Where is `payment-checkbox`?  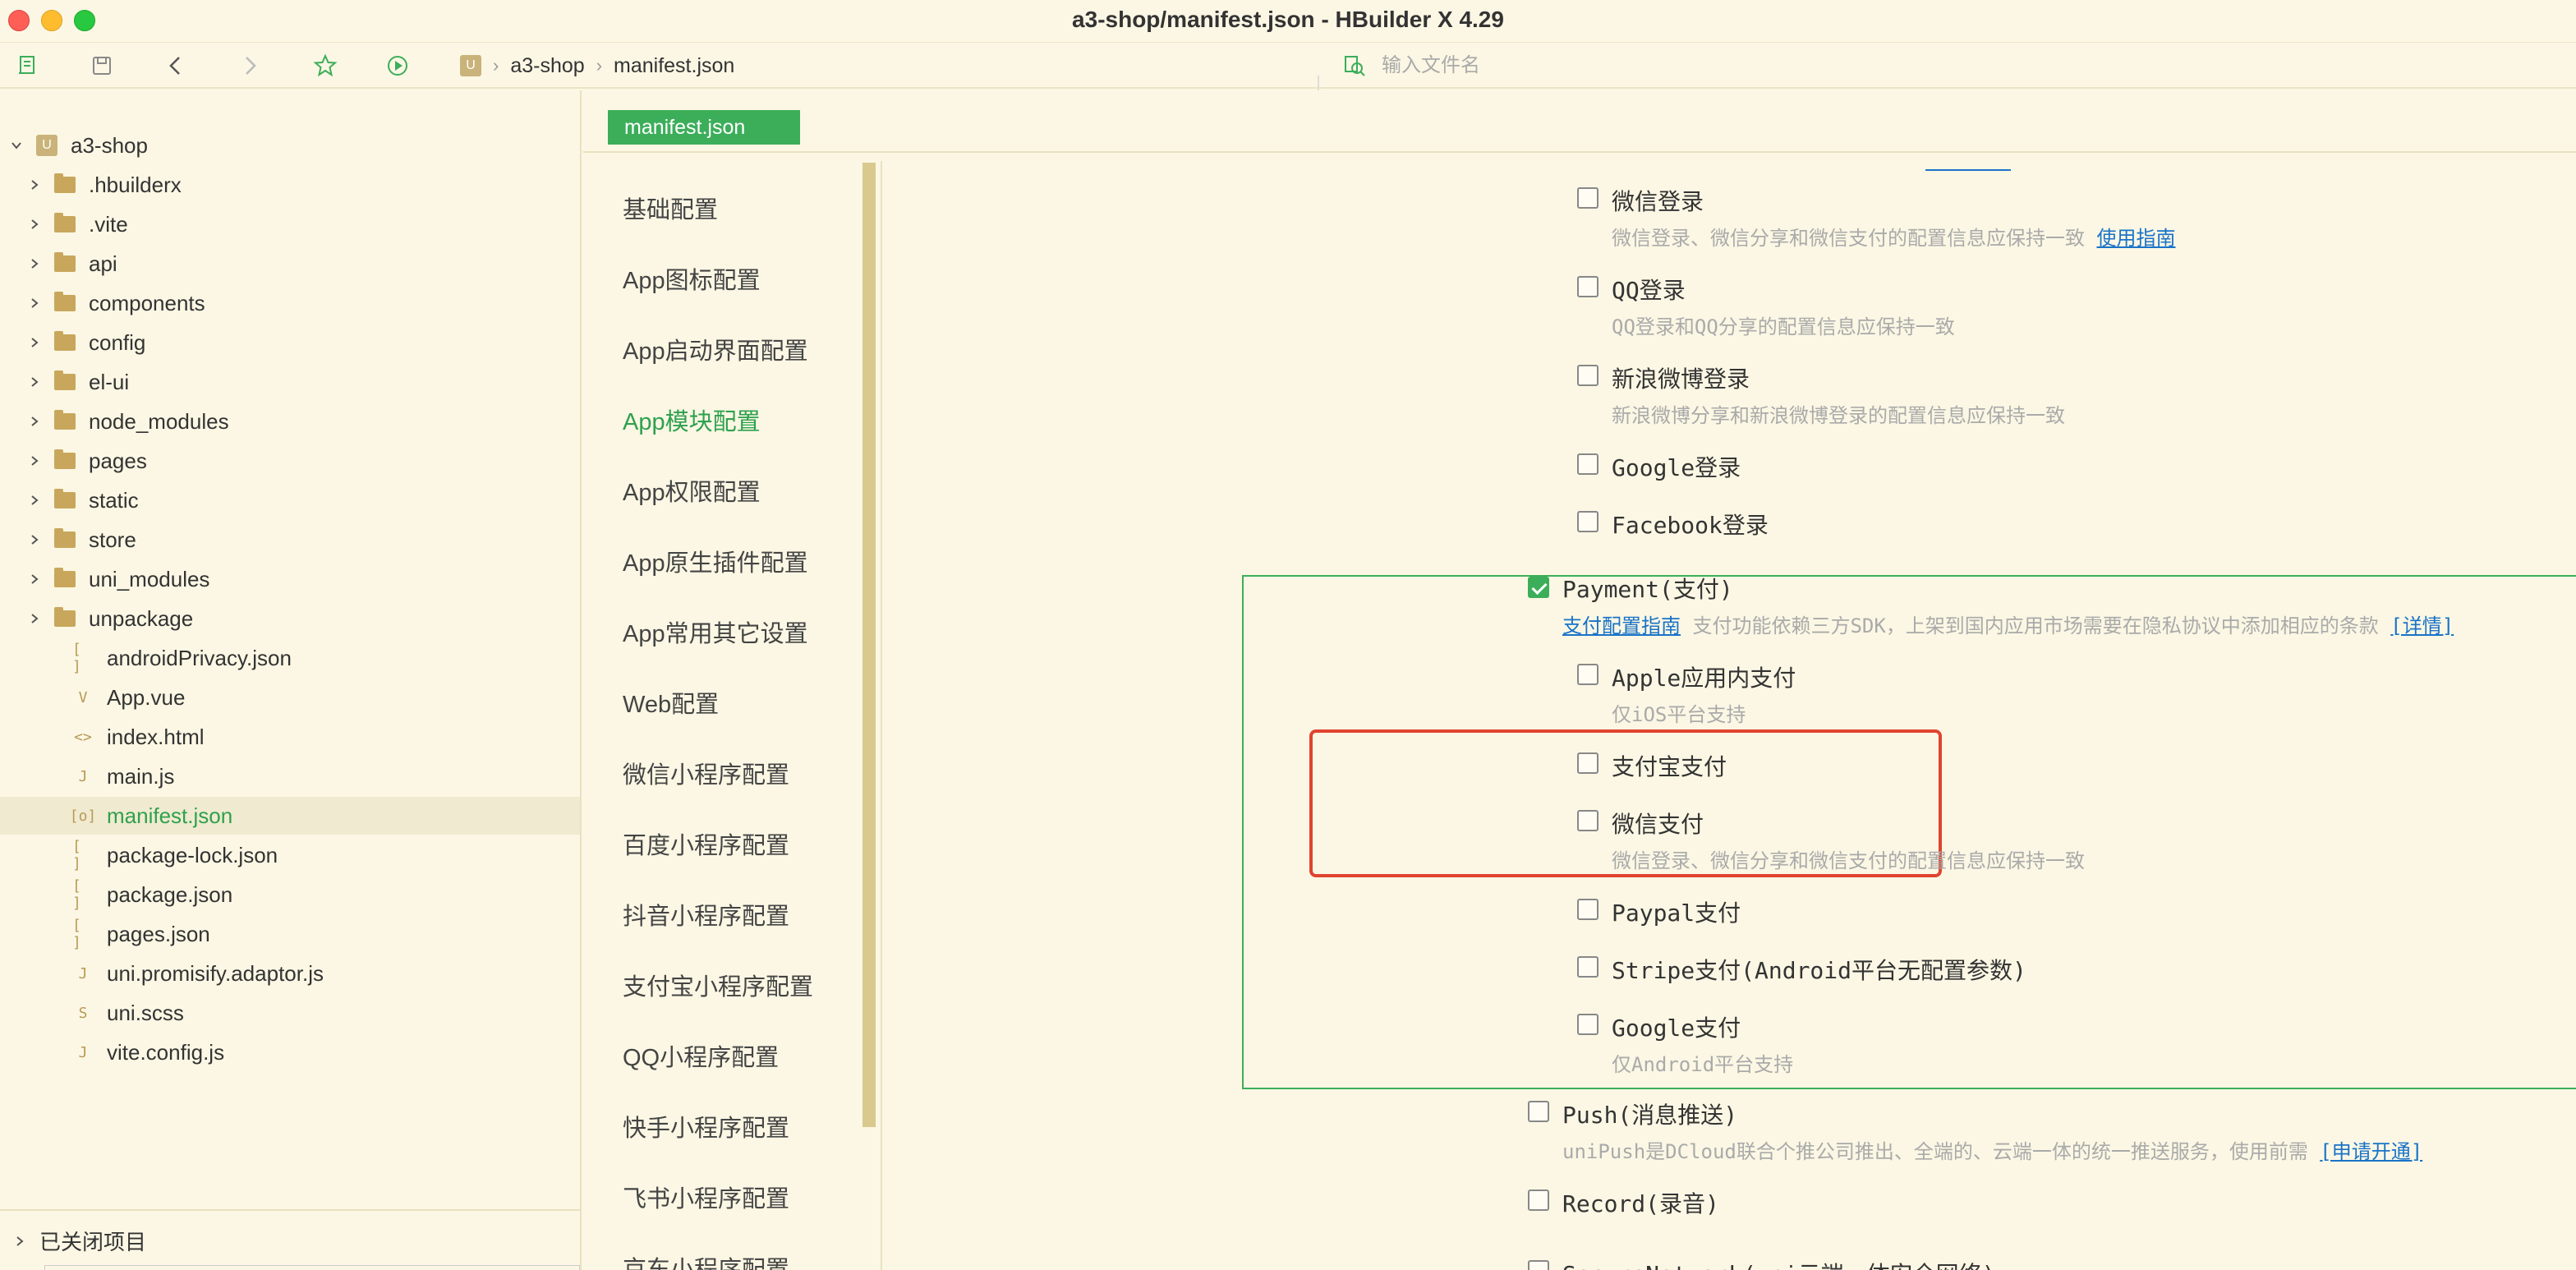
payment-checkbox is located at coordinates (1538, 587).